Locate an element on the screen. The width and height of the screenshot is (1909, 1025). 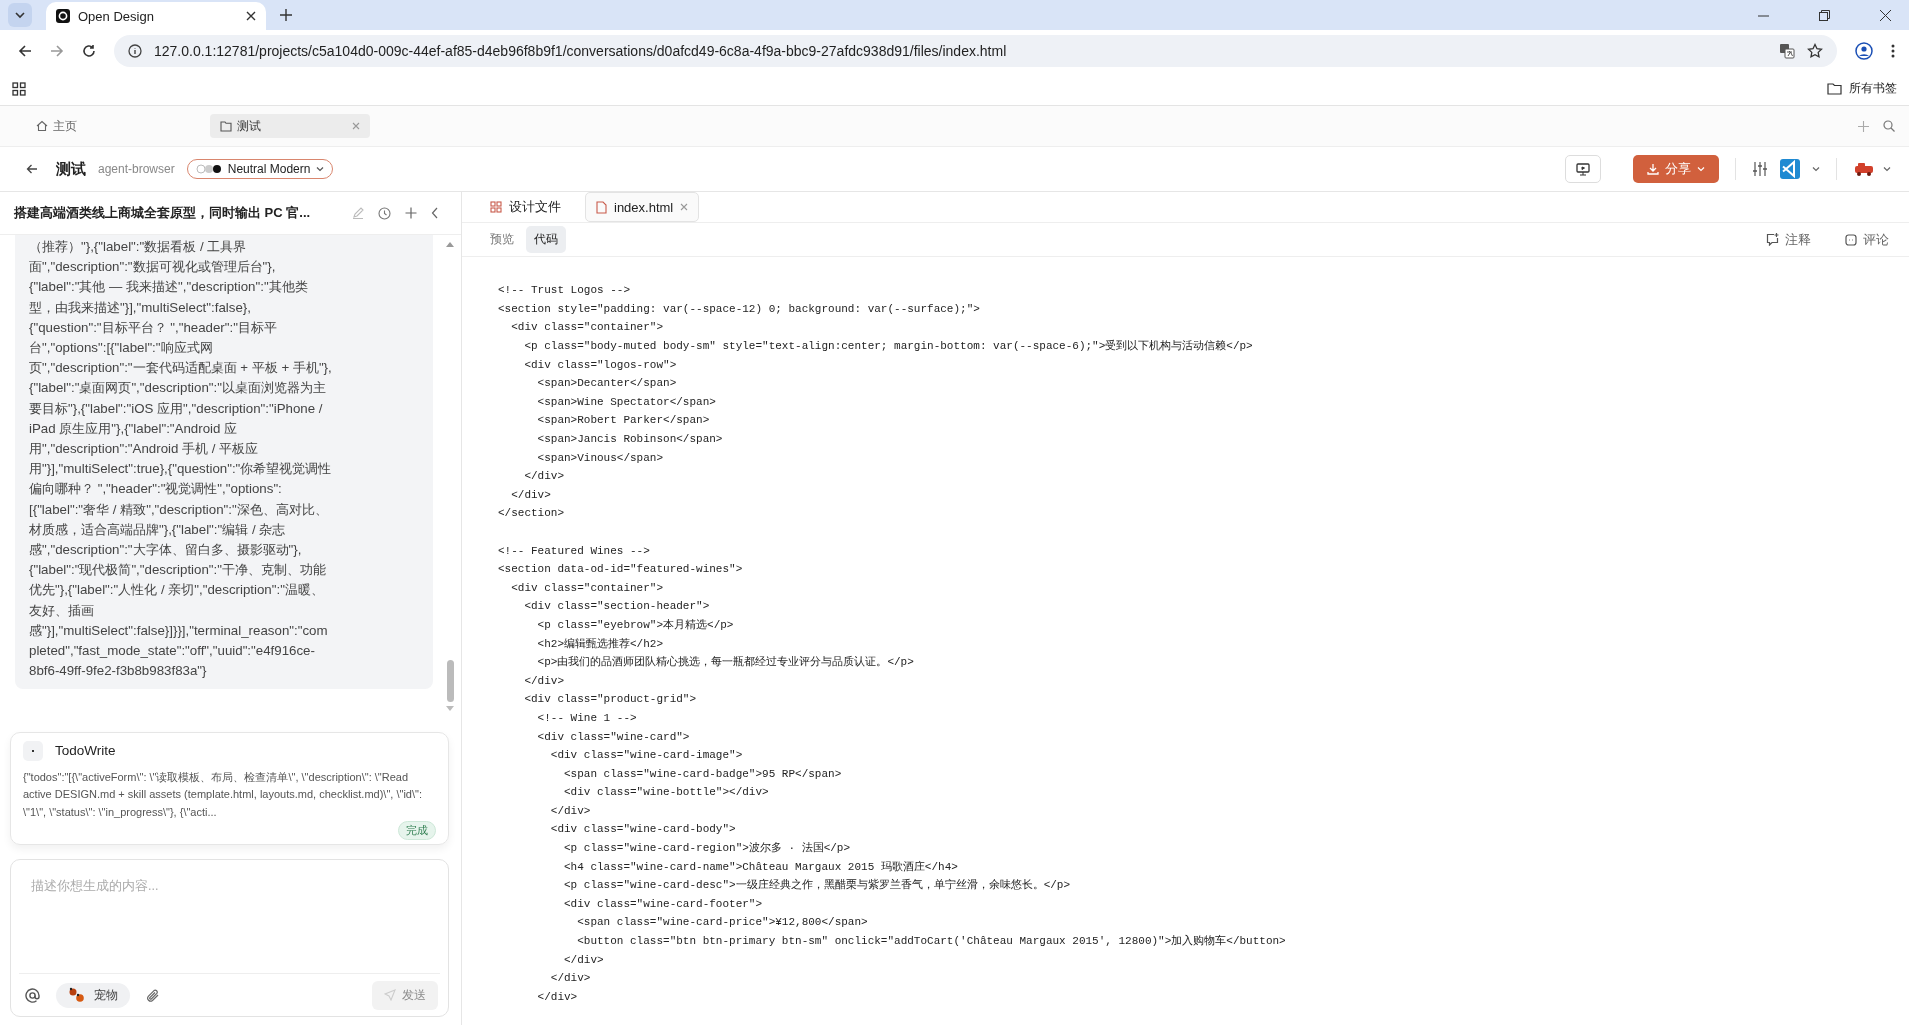
menu-icon is located at coordinates (1893, 51).